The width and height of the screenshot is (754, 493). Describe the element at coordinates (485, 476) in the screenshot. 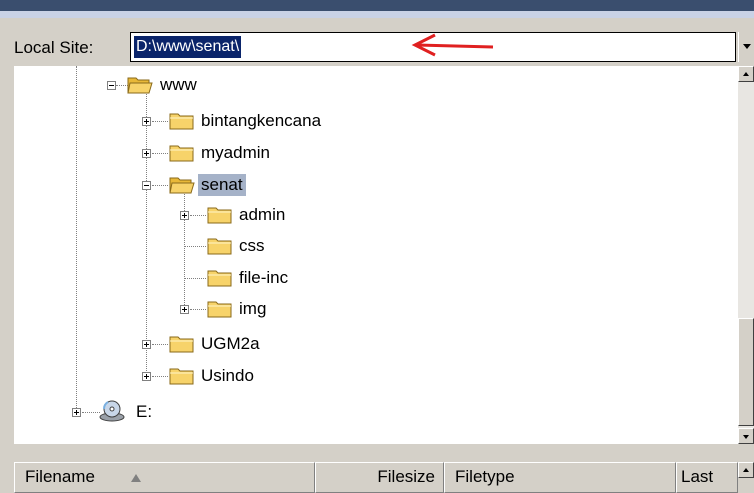

I see `column-header-label: Filetype` at that location.